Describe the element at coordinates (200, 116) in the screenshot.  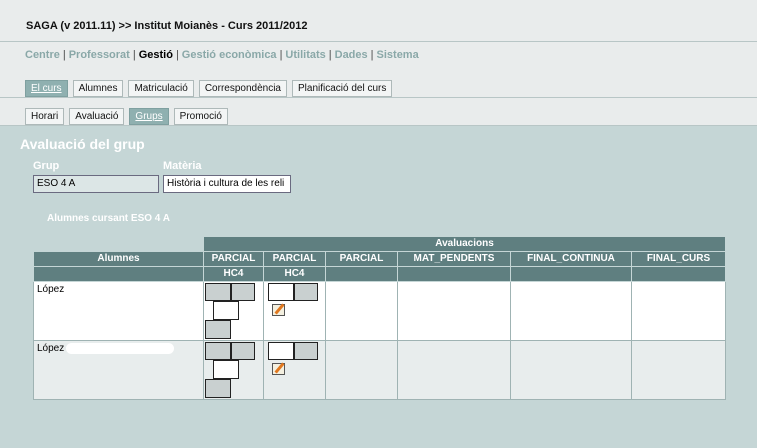
I see `tab-promocio: Promoció` at that location.